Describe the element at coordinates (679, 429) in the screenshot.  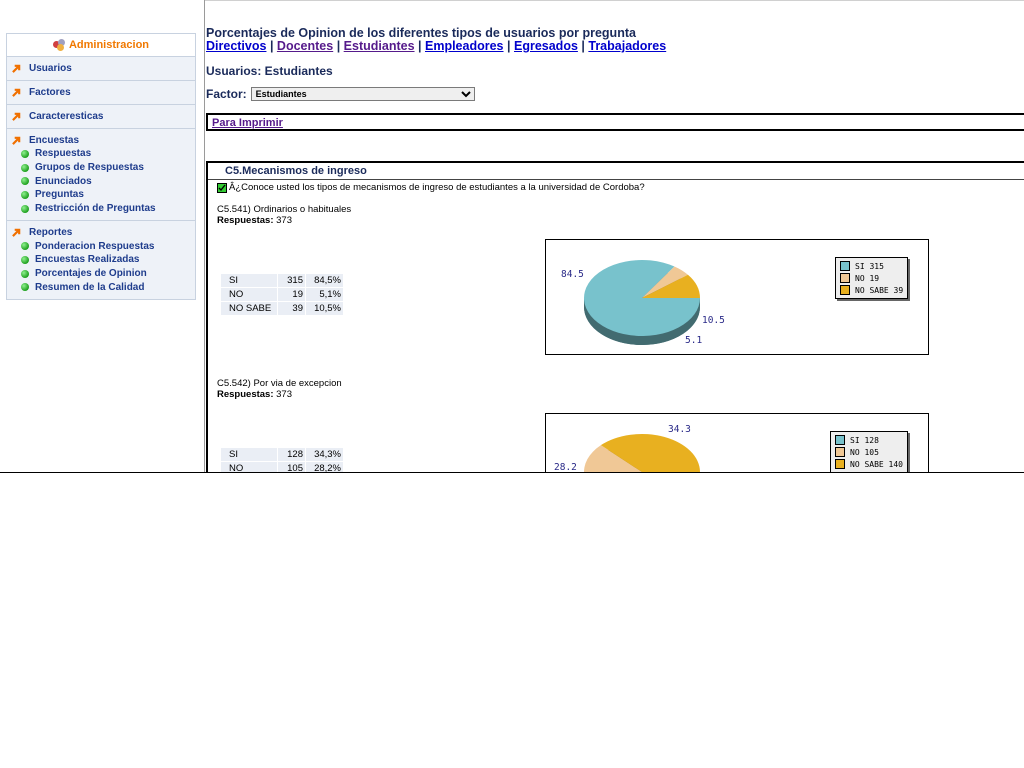
I see `pie-label: 34.3` at that location.